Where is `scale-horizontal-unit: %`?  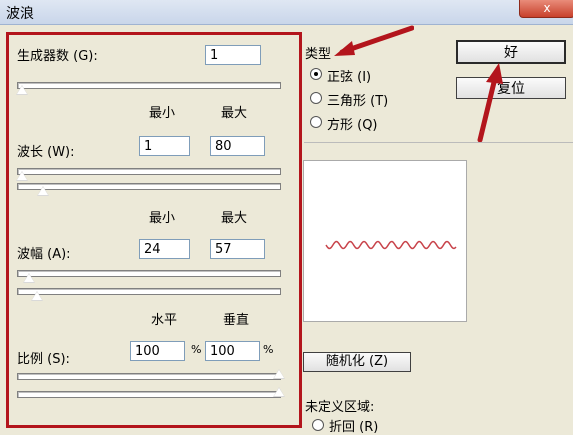 scale-horizontal-unit: % is located at coordinates (196, 349).